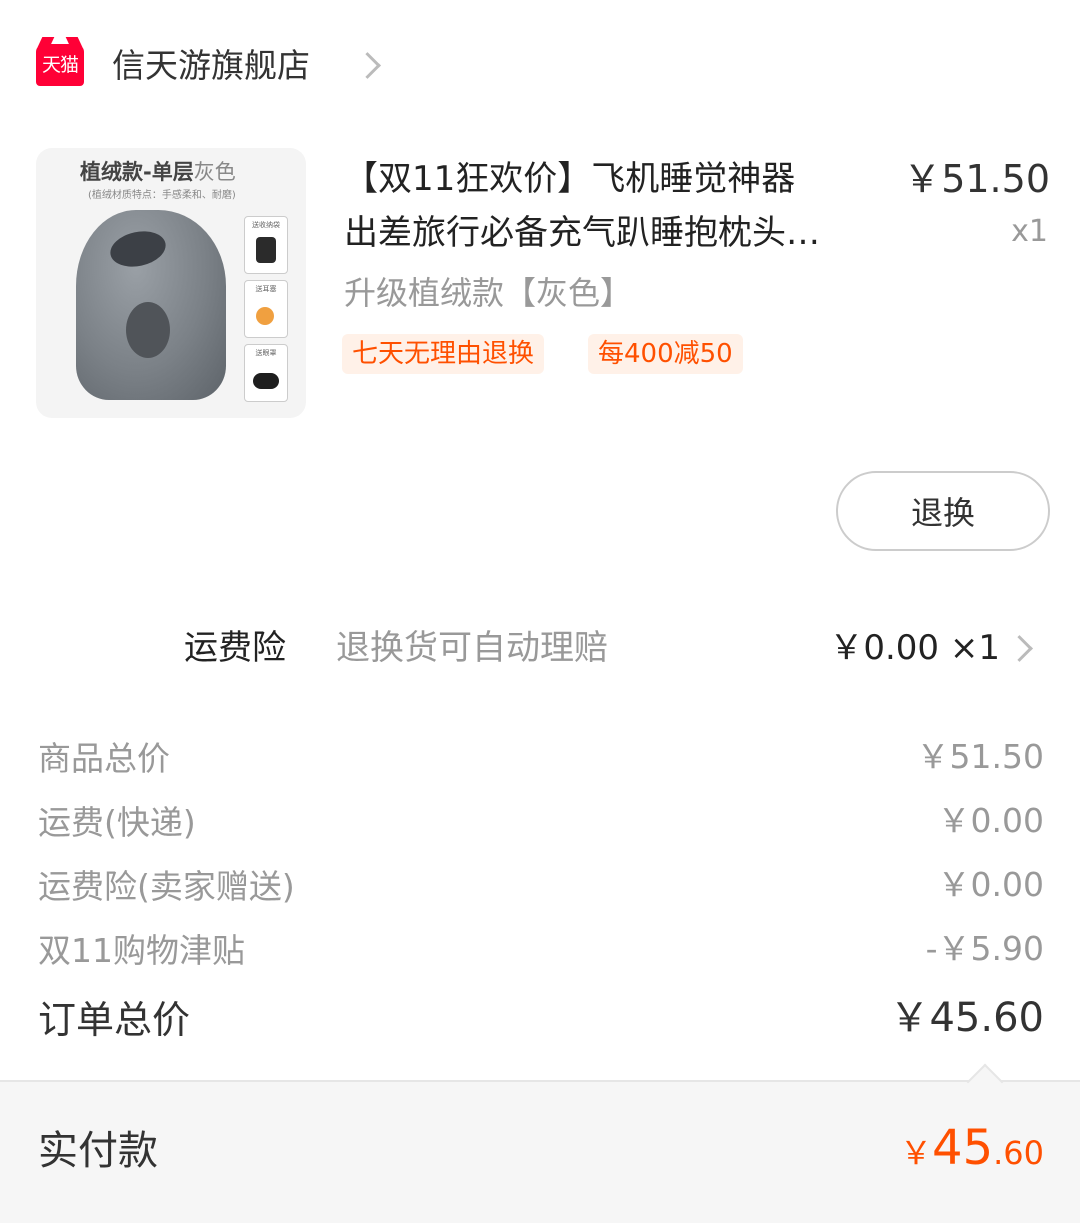 Image resolution: width=1080 pixels, height=1223 pixels. Describe the element at coordinates (141, 950) in the screenshot. I see `summary-label-subsidy: 双11购物津贴` at that location.